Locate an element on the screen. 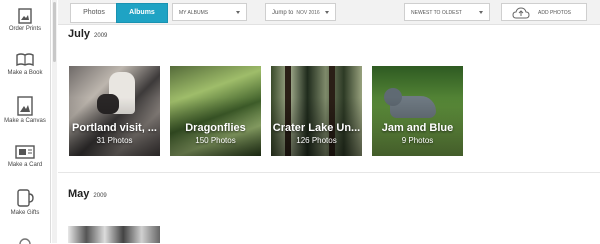 This screenshot has width=600, height=244. make-canvas-button: Make a Canvas is located at coordinates (25, 110).